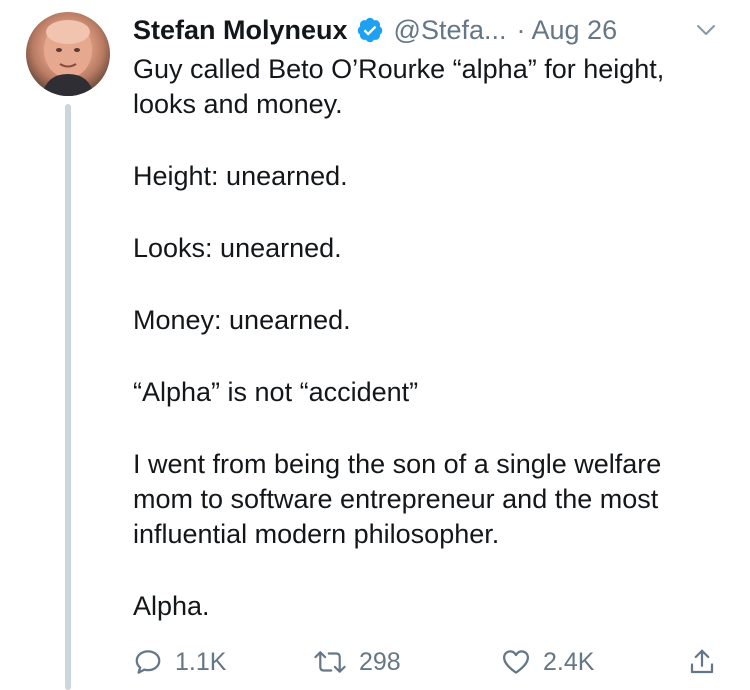 Image resolution: width=750 pixels, height=690 pixels. I want to click on tweet-line: looks and money., so click(238, 104).